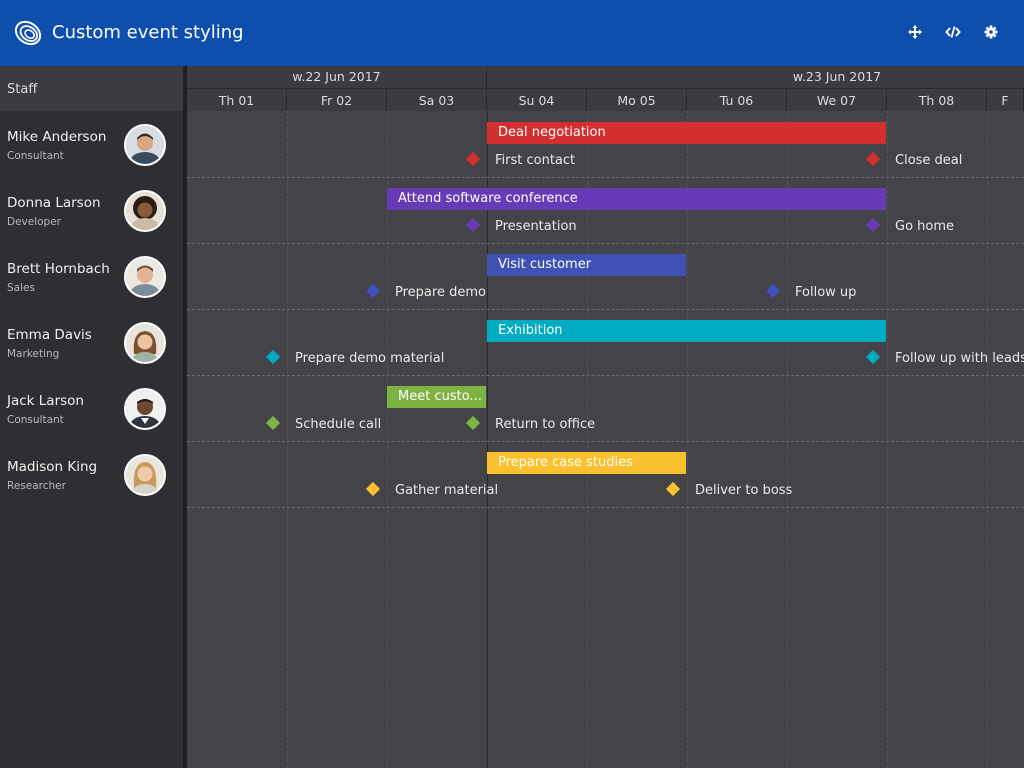 The width and height of the screenshot is (1024, 768). Describe the element at coordinates (535, 160) in the screenshot. I see `milestone-label: First contact` at that location.